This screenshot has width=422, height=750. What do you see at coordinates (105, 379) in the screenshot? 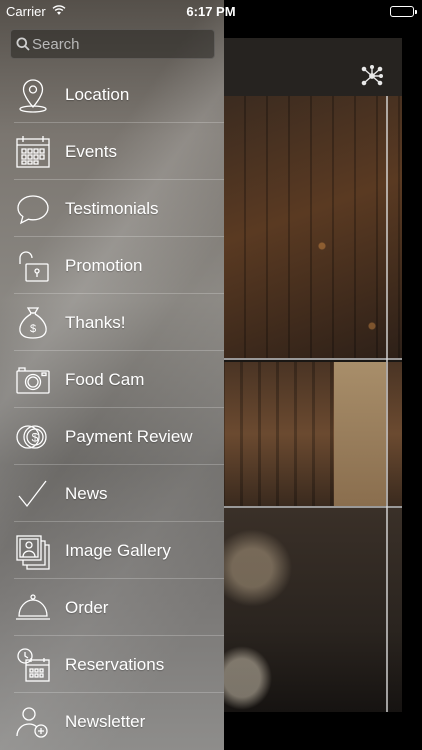
I see `menu-item-label: Food Cam` at bounding box center [105, 379].